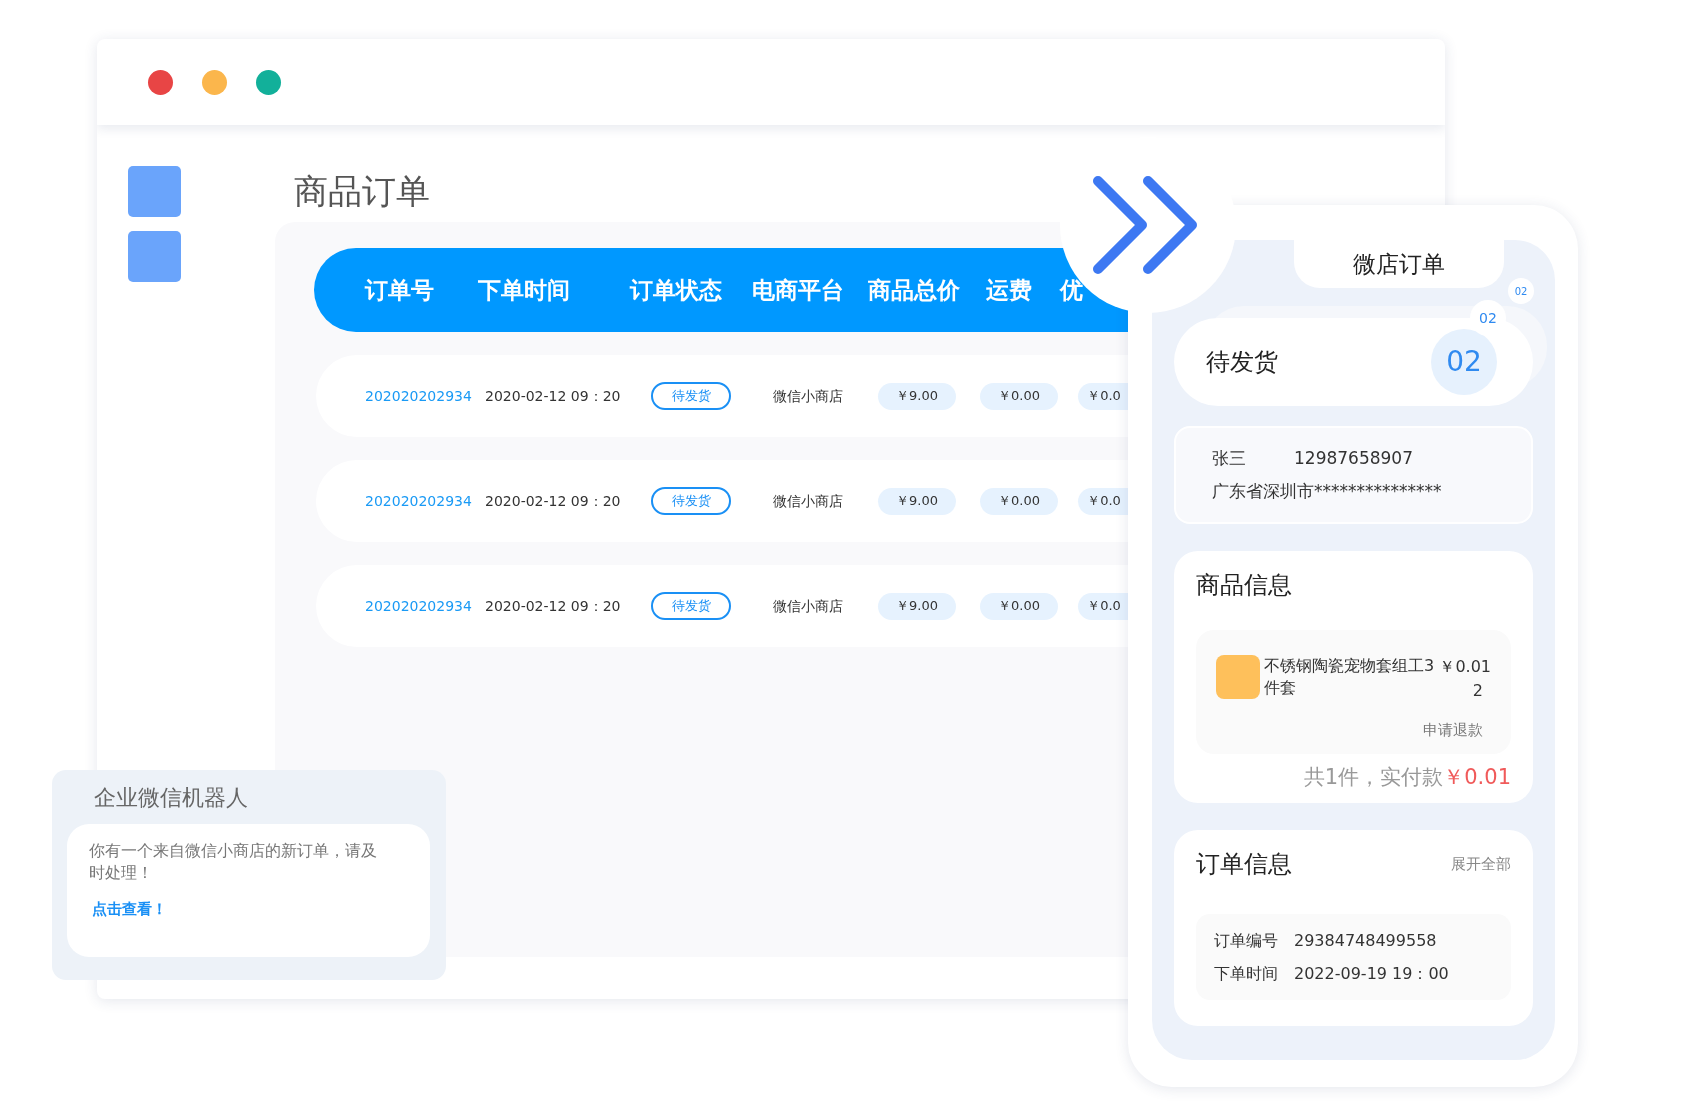  I want to click on order-summary: 共1件，实付款, so click(1373, 777).